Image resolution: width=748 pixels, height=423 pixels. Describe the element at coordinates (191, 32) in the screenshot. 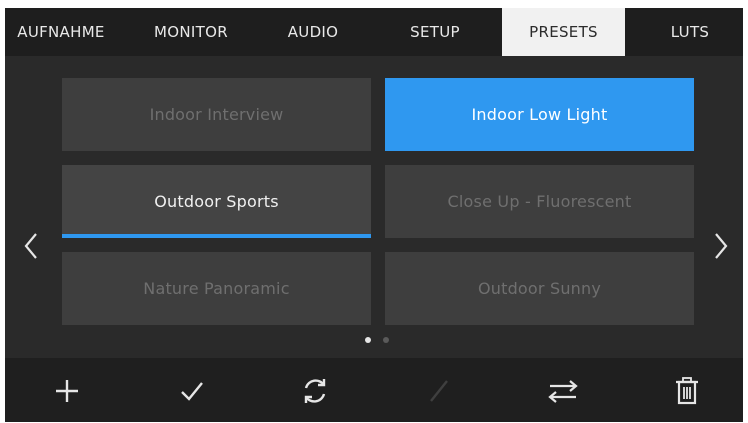

I see `tab-monitor: MONITOR` at that location.